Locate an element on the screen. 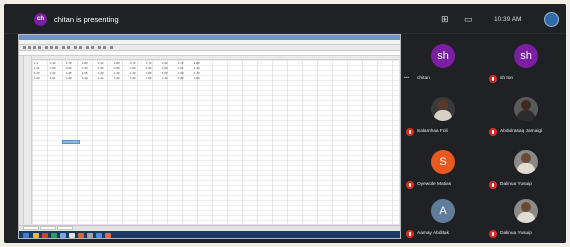 This screenshot has width=570, height=247. self-view-avatar is located at coordinates (551, 19).